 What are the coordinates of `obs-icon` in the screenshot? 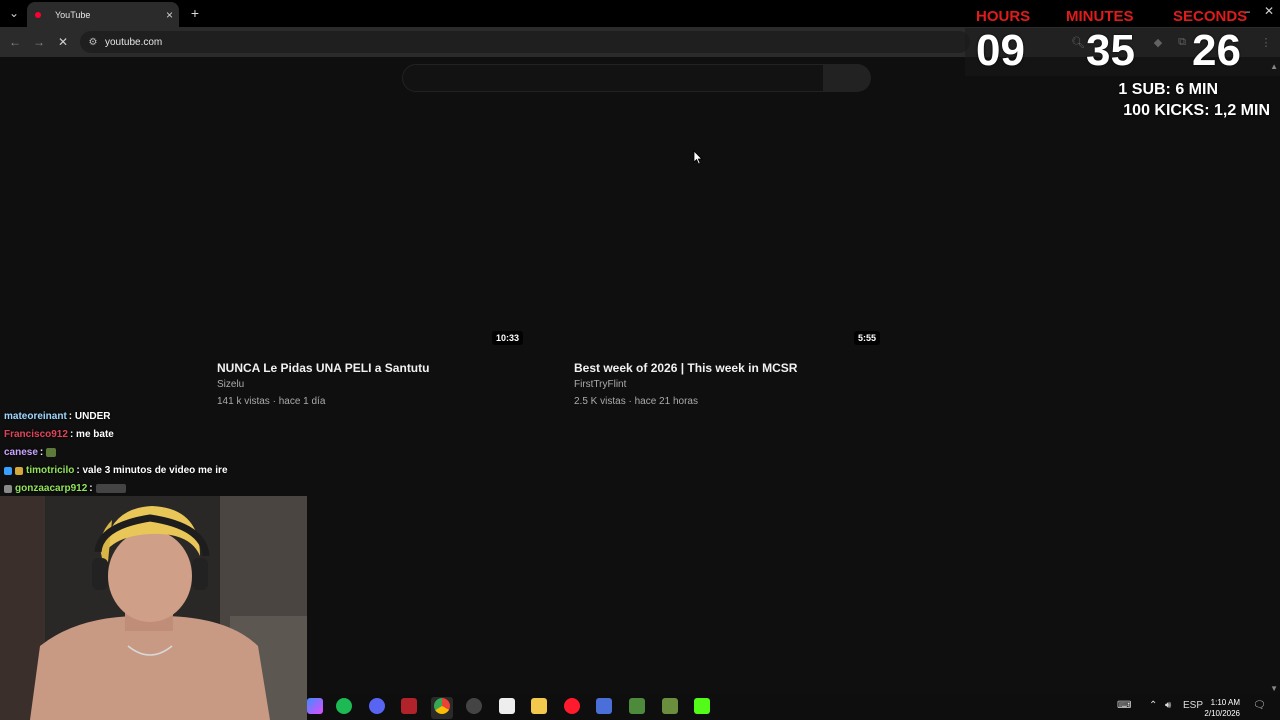 It's located at (474, 706).